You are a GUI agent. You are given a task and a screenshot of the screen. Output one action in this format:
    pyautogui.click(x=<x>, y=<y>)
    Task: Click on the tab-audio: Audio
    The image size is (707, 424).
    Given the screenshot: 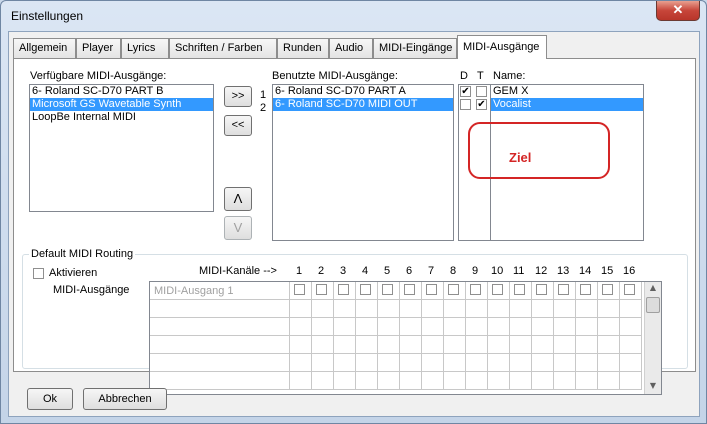 What is the action you would take?
    pyautogui.click(x=351, y=48)
    